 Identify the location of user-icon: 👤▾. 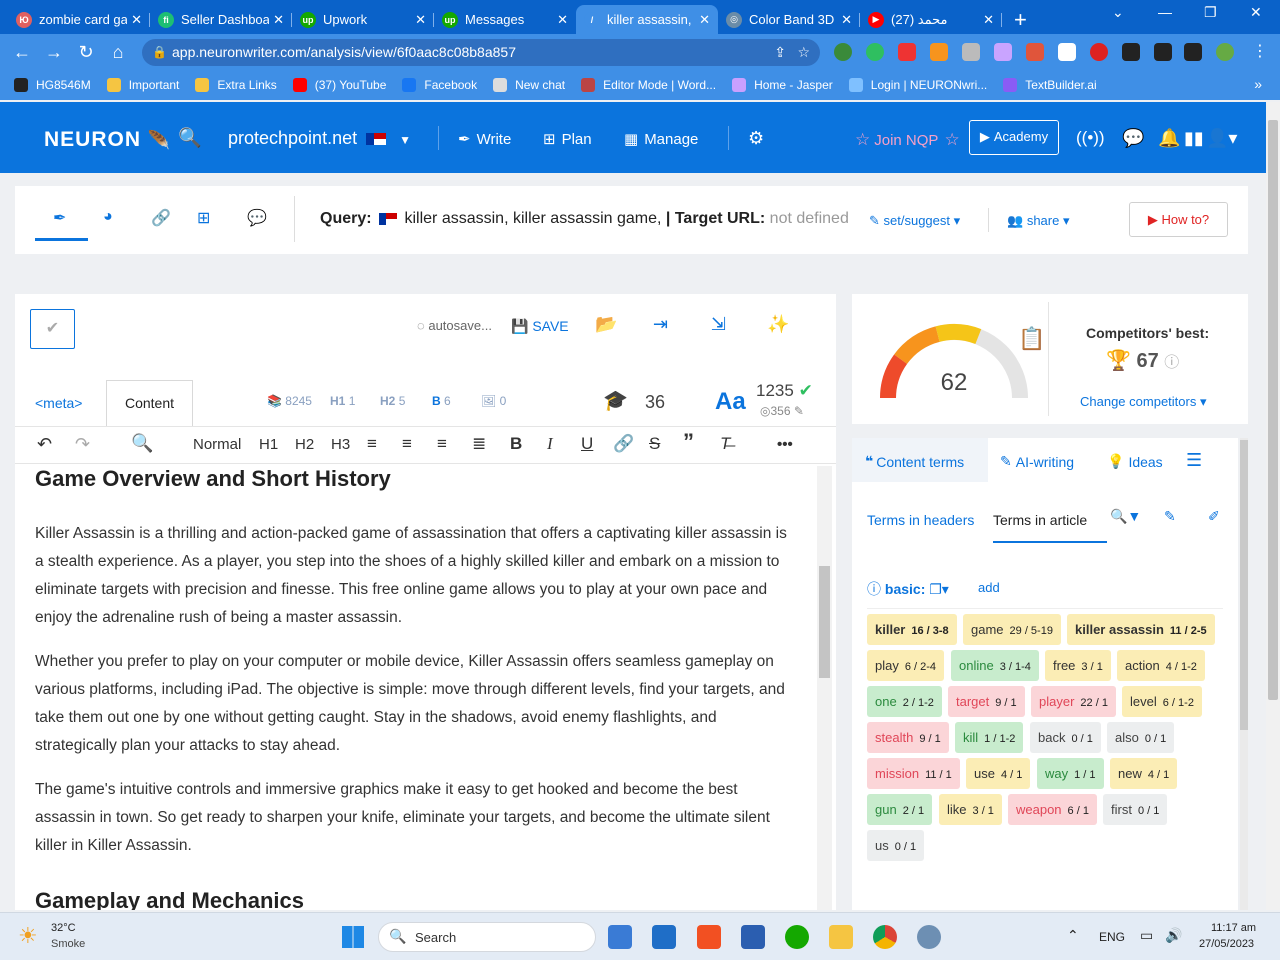
(1221, 138).